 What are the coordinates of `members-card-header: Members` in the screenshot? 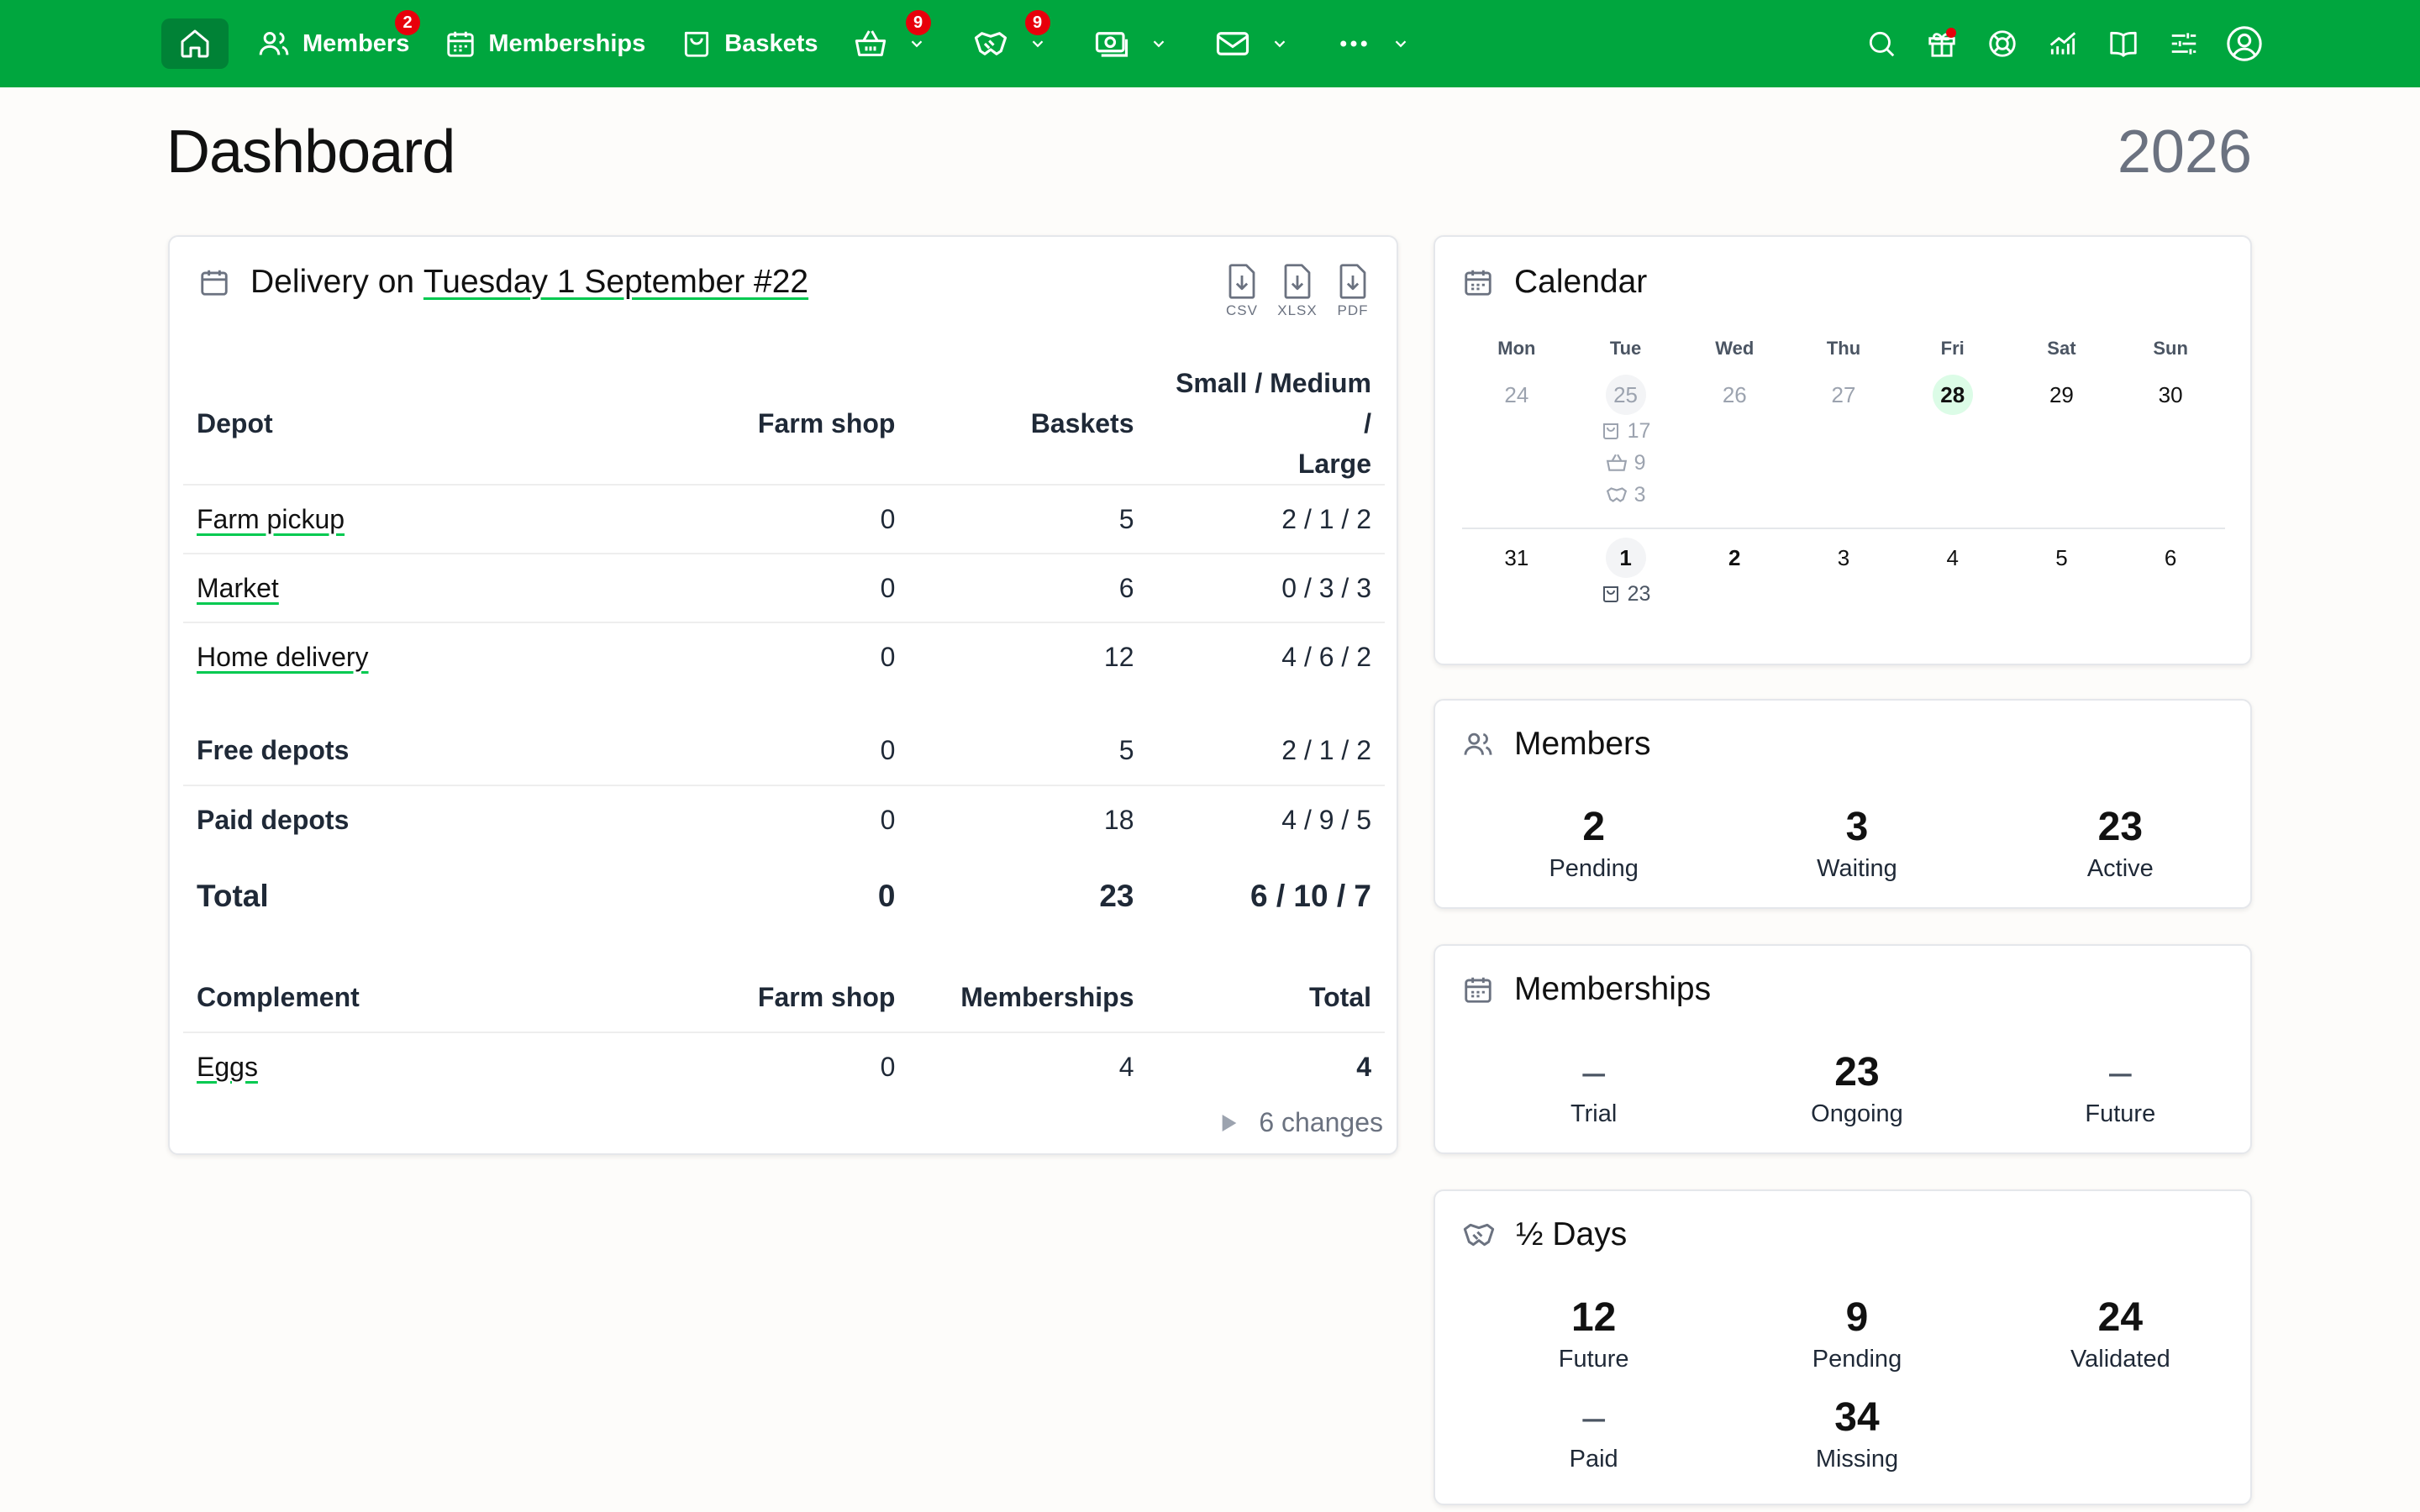 It's located at (1557, 744).